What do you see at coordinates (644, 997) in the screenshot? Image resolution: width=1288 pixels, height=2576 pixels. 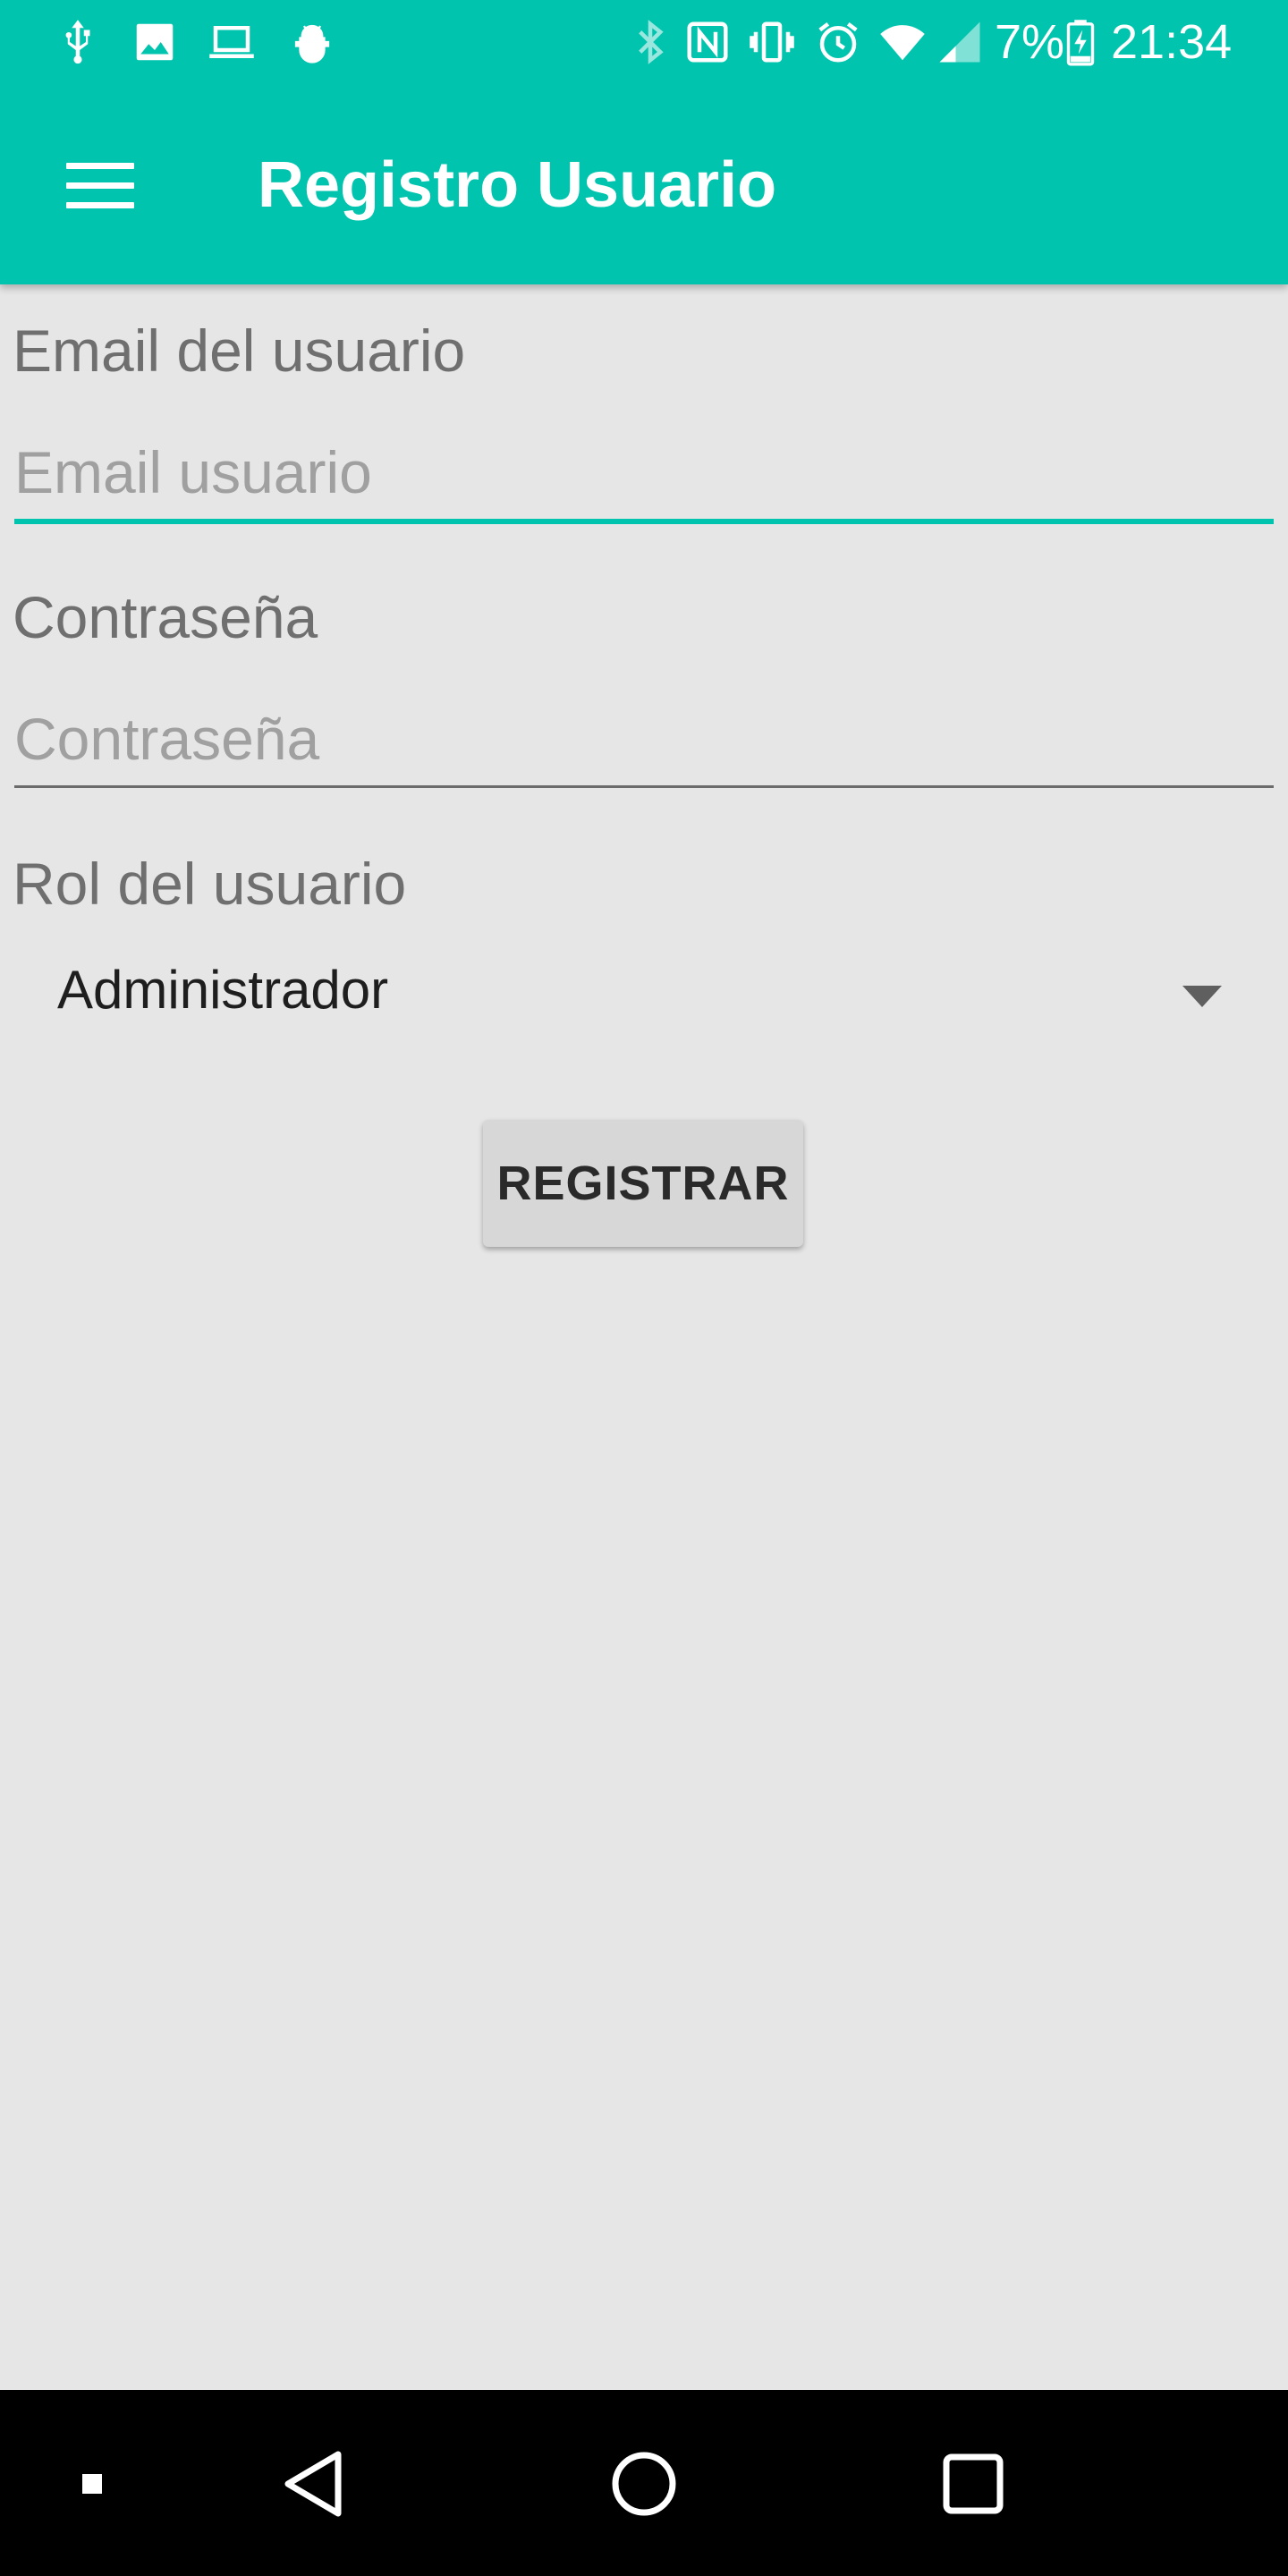 I see `role-select: Administrador` at bounding box center [644, 997].